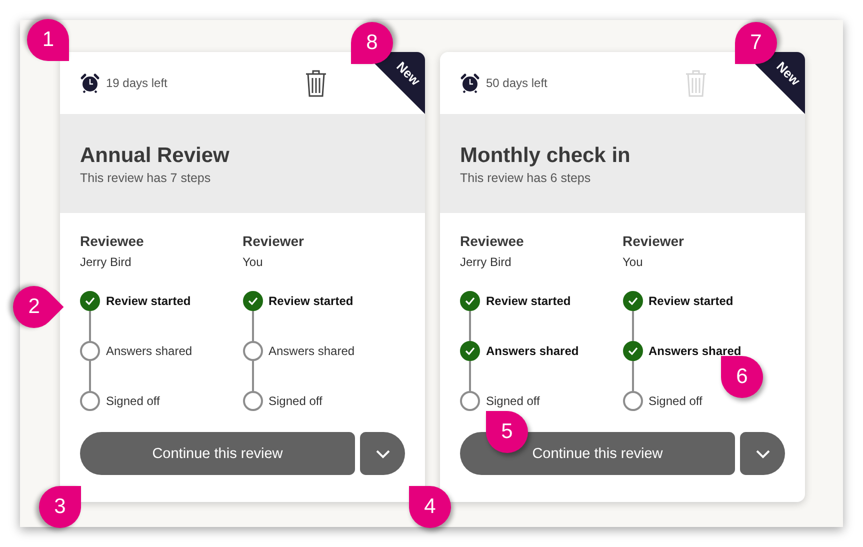  What do you see at coordinates (546, 156) in the screenshot?
I see `review-title: Monthly check in` at bounding box center [546, 156].